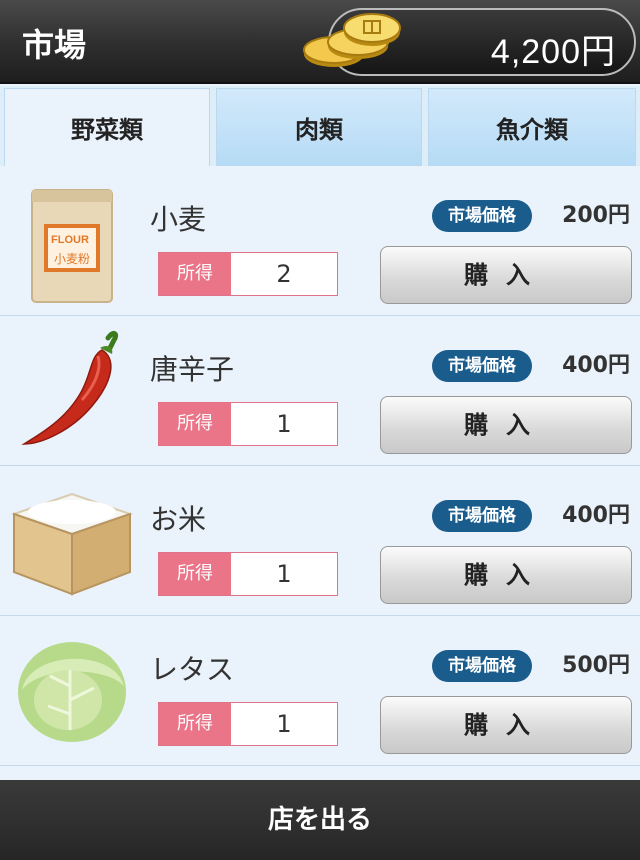  I want to click on item-name: お米, so click(178, 519).